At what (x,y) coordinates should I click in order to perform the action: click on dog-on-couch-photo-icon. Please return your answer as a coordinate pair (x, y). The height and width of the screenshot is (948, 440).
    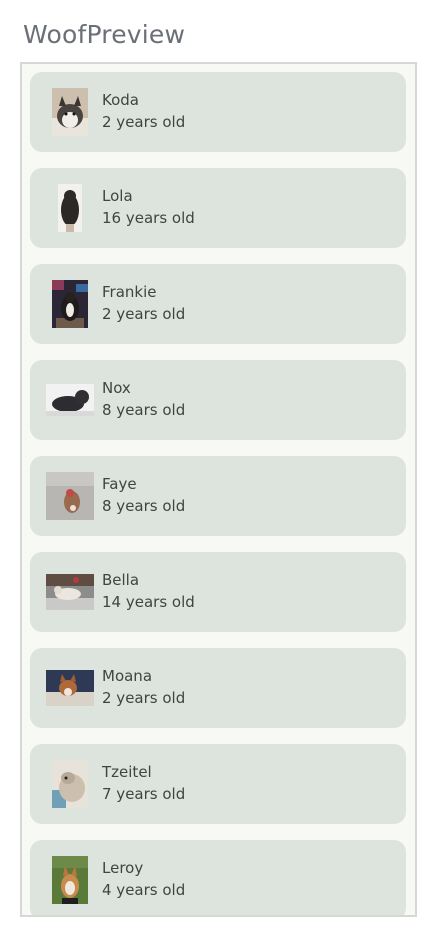
    Looking at the image, I should click on (70, 688).